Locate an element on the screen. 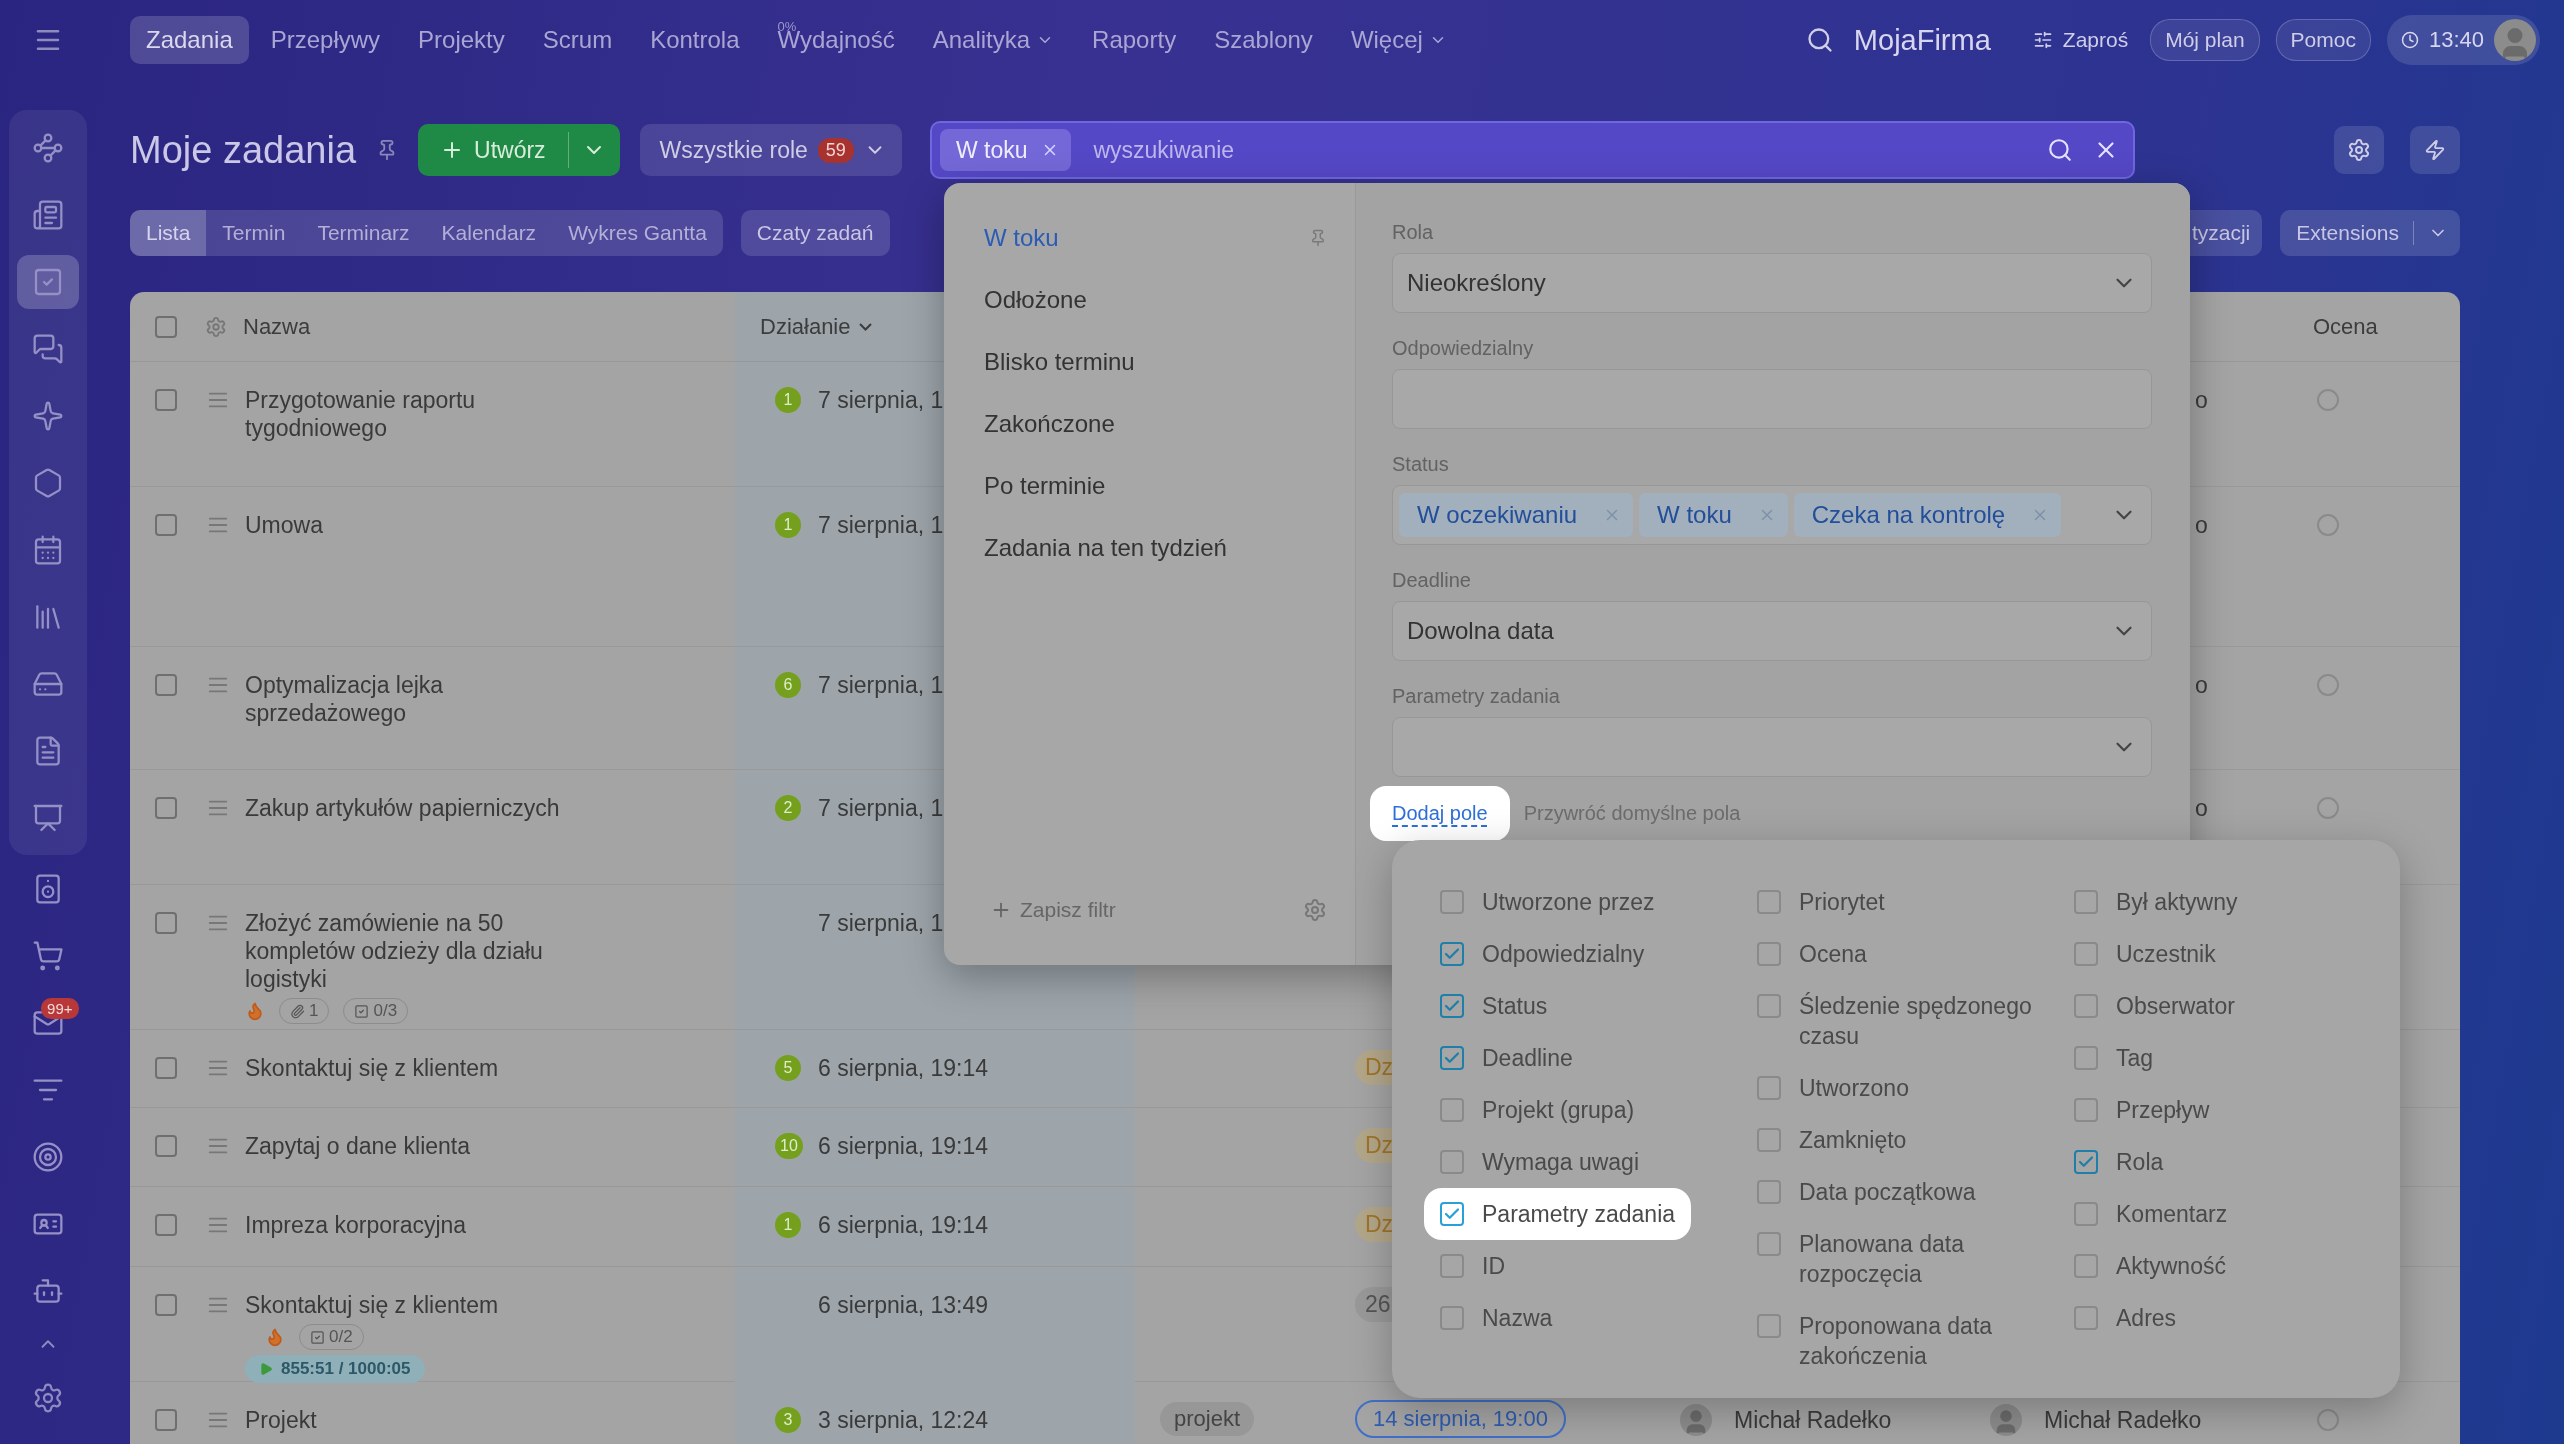 This screenshot has width=2564, height=1444. field-option: Deadline is located at coordinates (1506, 1058).